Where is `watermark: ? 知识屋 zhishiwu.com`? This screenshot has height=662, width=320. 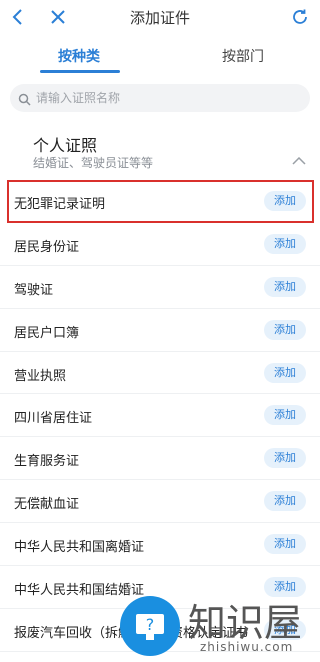 watermark: ? 知识屋 zhishiwu.com is located at coordinates (220, 627).